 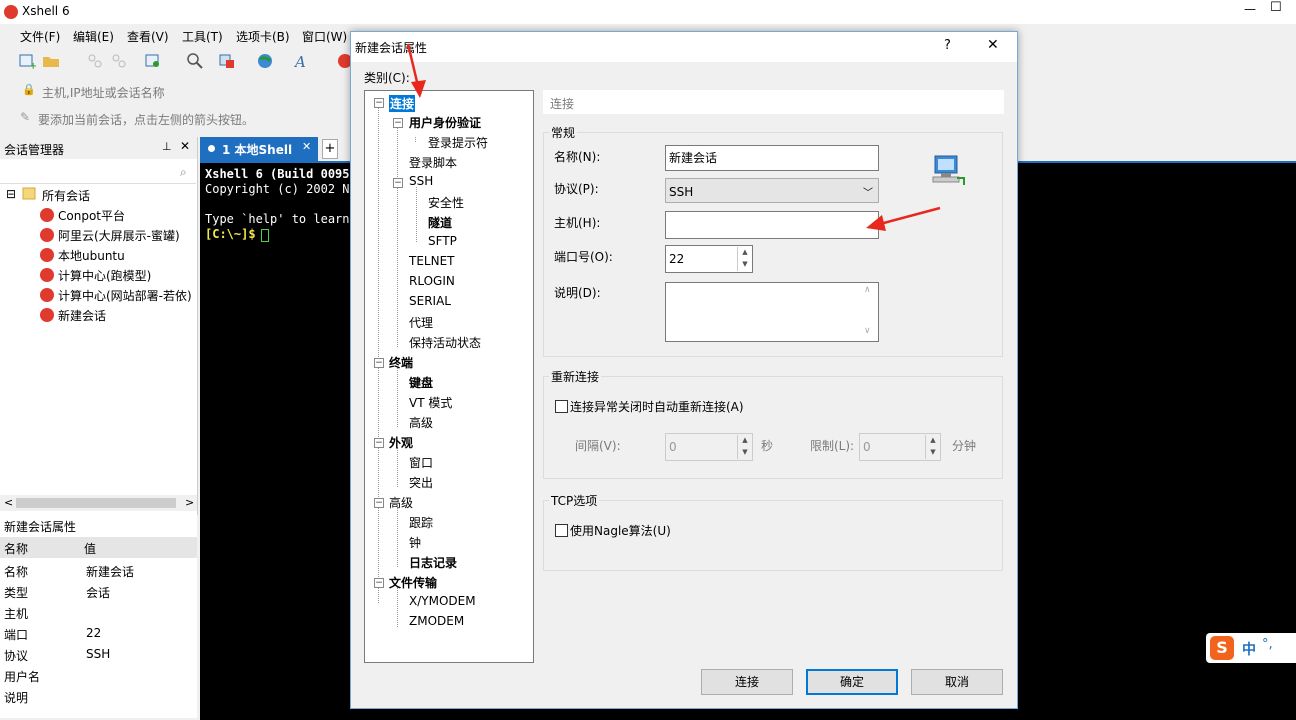 I want to click on annotation-arrows, so click(x=673, y=137).